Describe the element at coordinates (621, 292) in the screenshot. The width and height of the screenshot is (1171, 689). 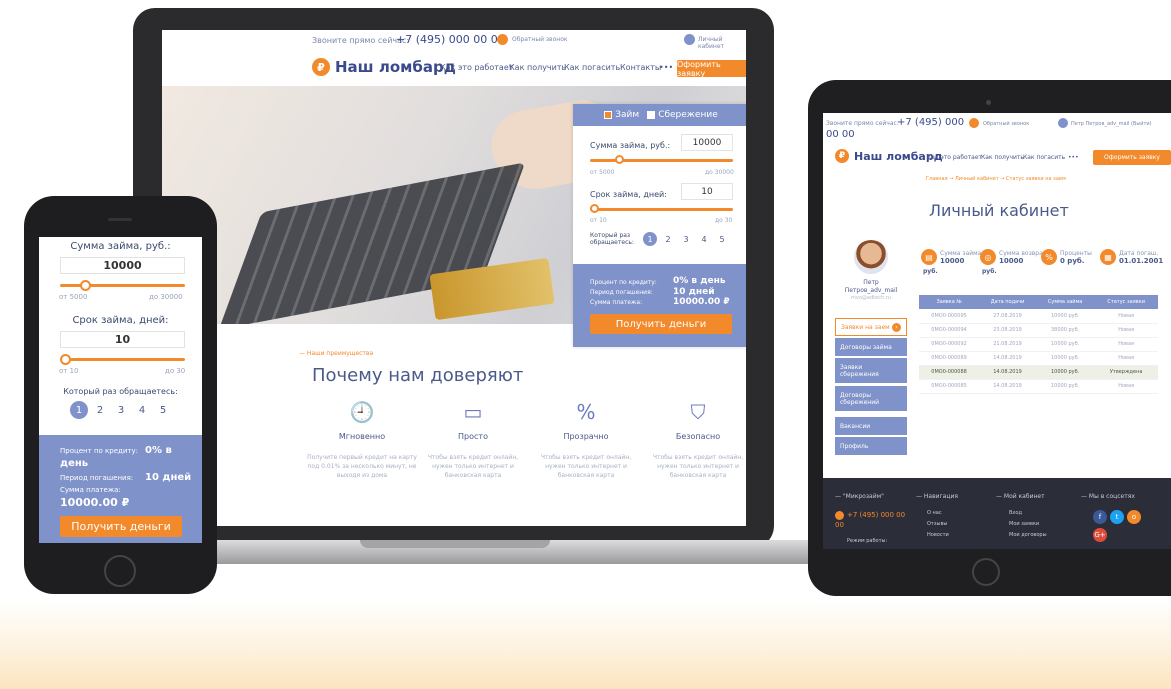
I see `period-label: Период погашения:` at that location.